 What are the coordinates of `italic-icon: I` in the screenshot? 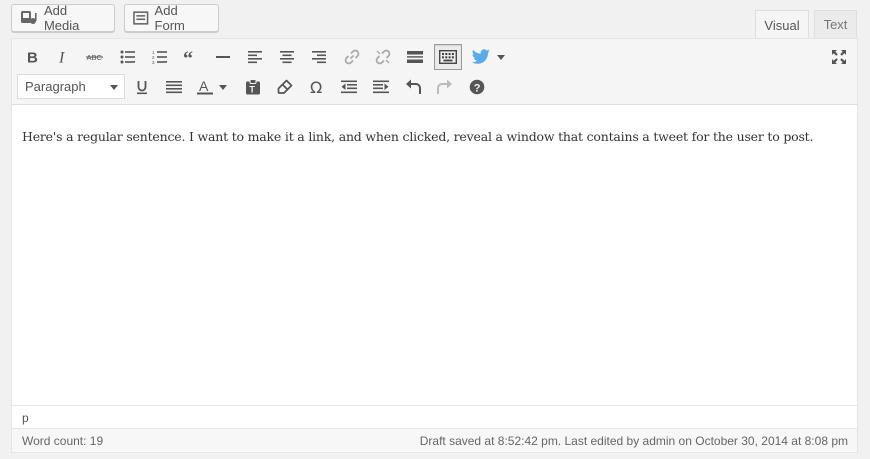 It's located at (61, 57).